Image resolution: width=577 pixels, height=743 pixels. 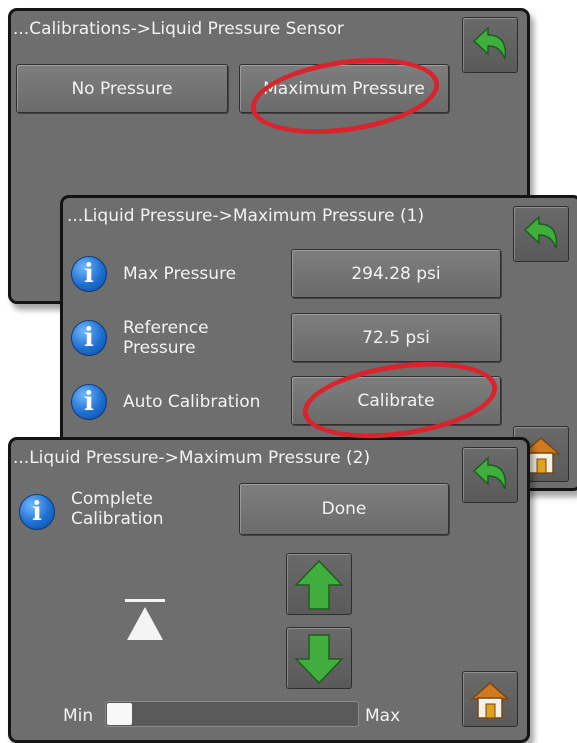 I want to click on max-pressure-label: Max Pressure, so click(x=180, y=274).